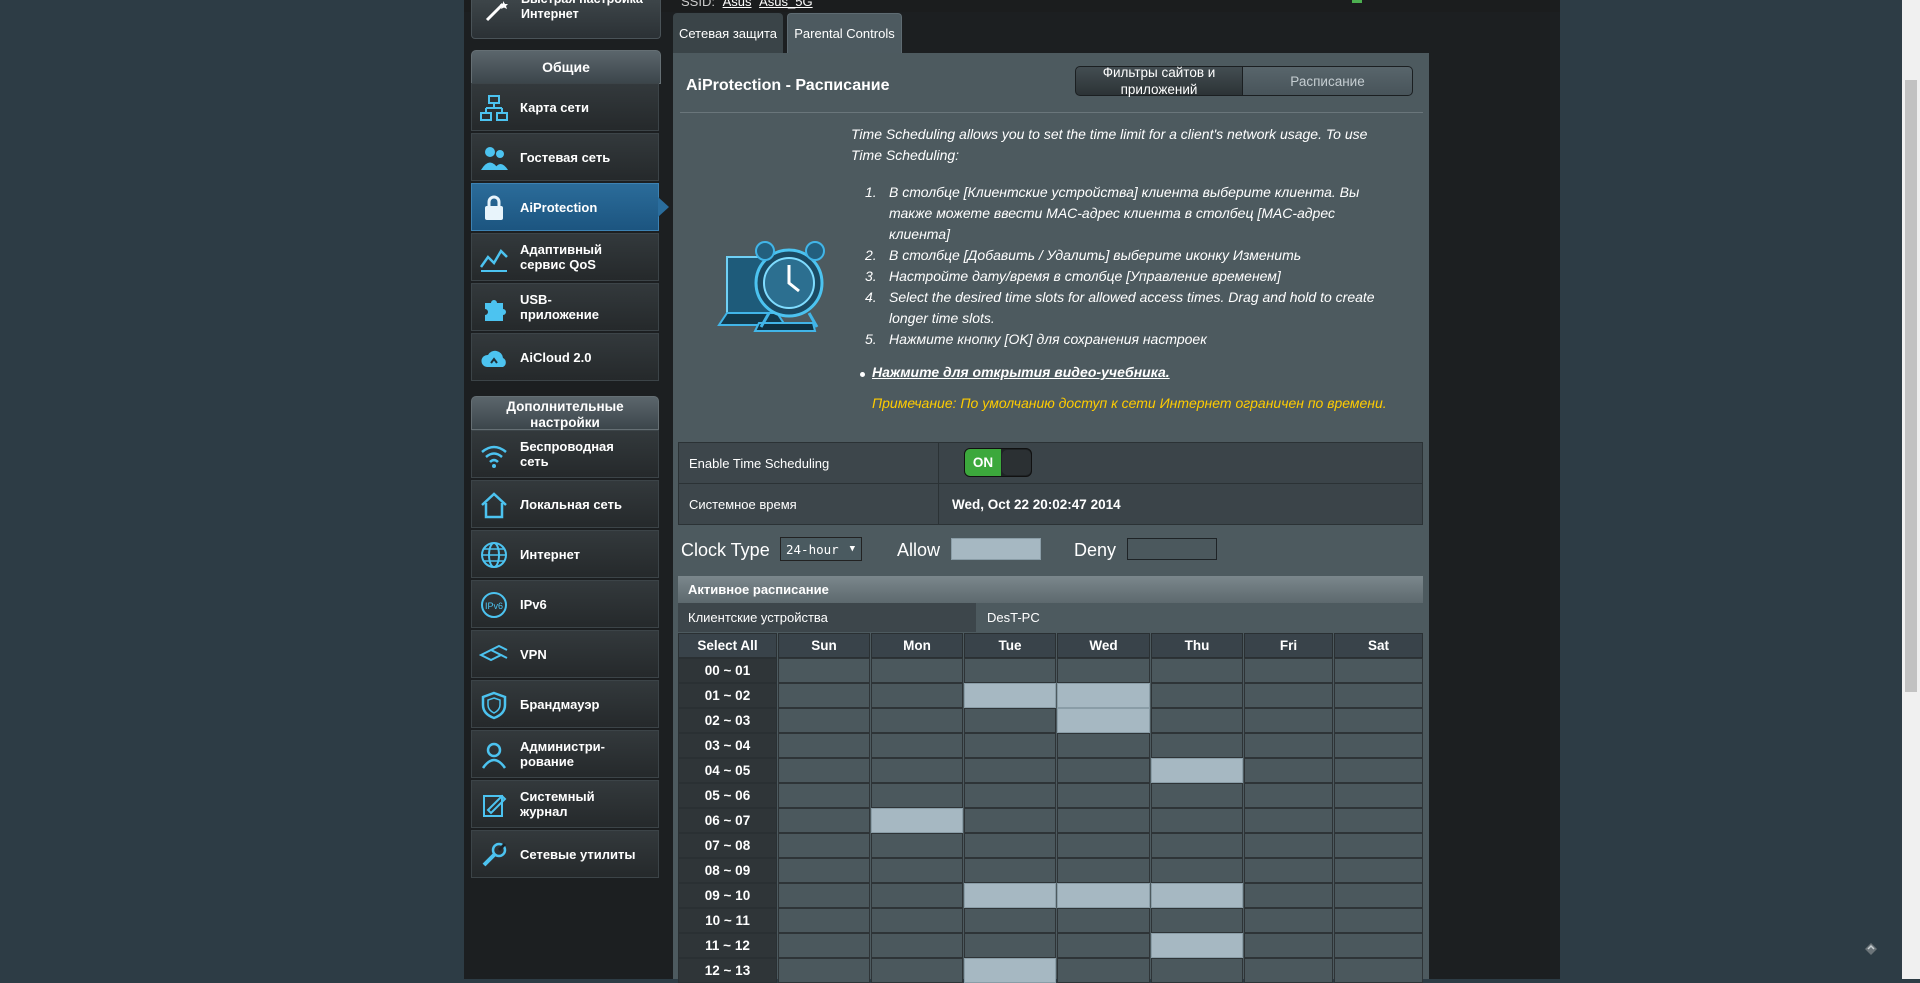 The image size is (1920, 983). Describe the element at coordinates (565, 454) in the screenshot. I see `sidebar-item-wifi: Беспроводная сеть` at that location.